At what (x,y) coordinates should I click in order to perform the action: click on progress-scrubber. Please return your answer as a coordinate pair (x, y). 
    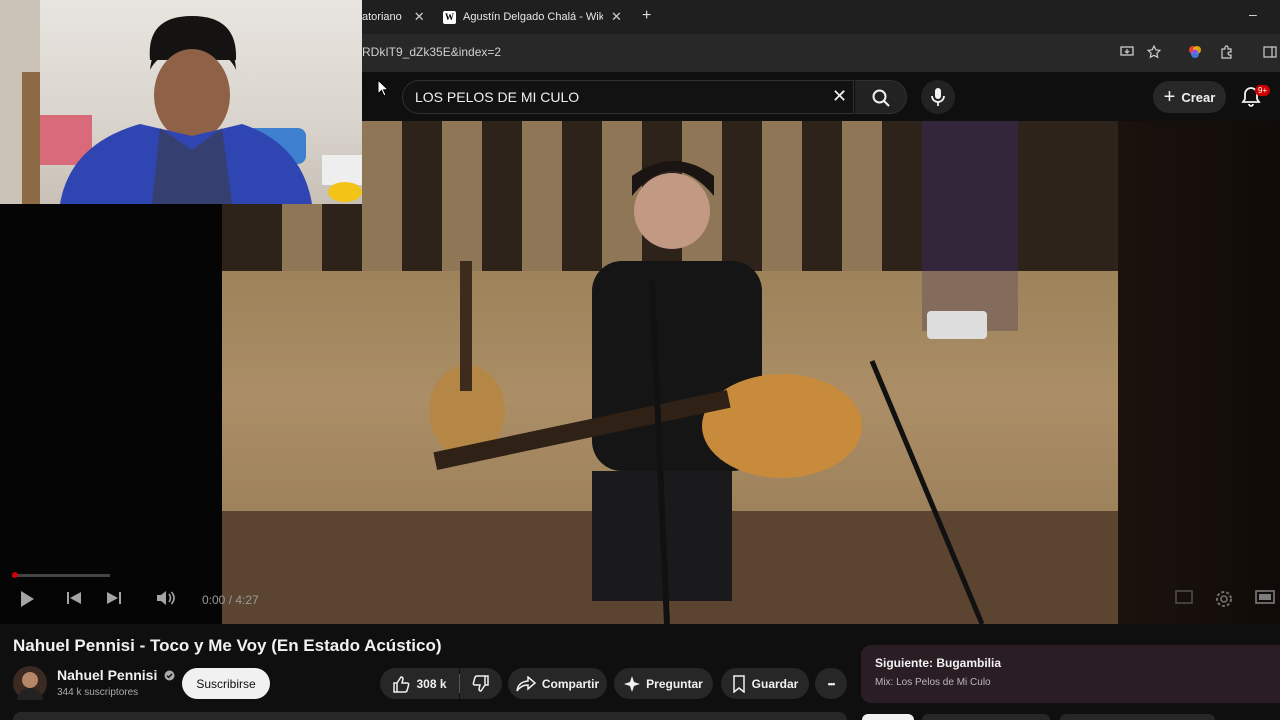
    Looking at the image, I should click on (15, 575).